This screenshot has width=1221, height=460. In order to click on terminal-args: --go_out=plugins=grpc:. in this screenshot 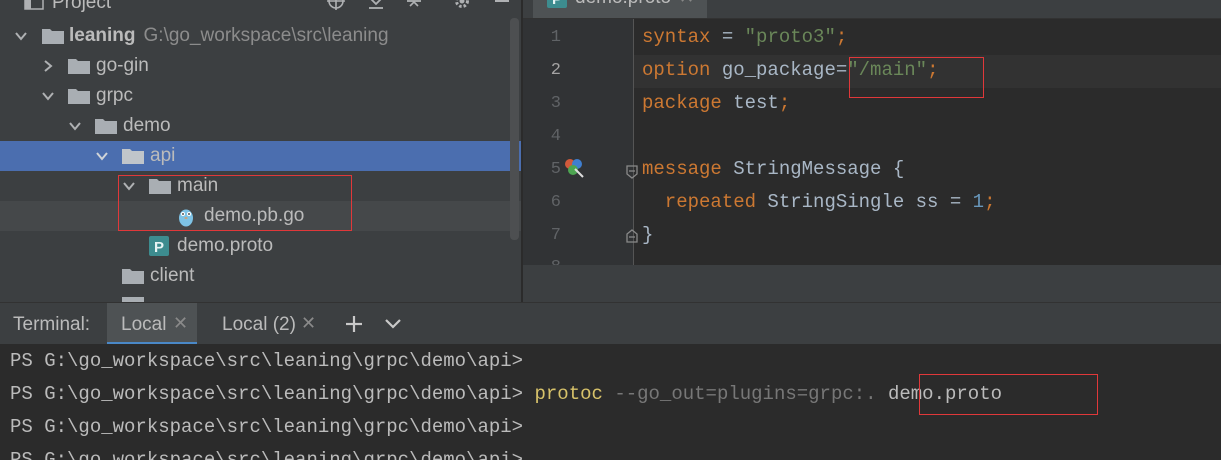, I will do `click(739, 394)`.